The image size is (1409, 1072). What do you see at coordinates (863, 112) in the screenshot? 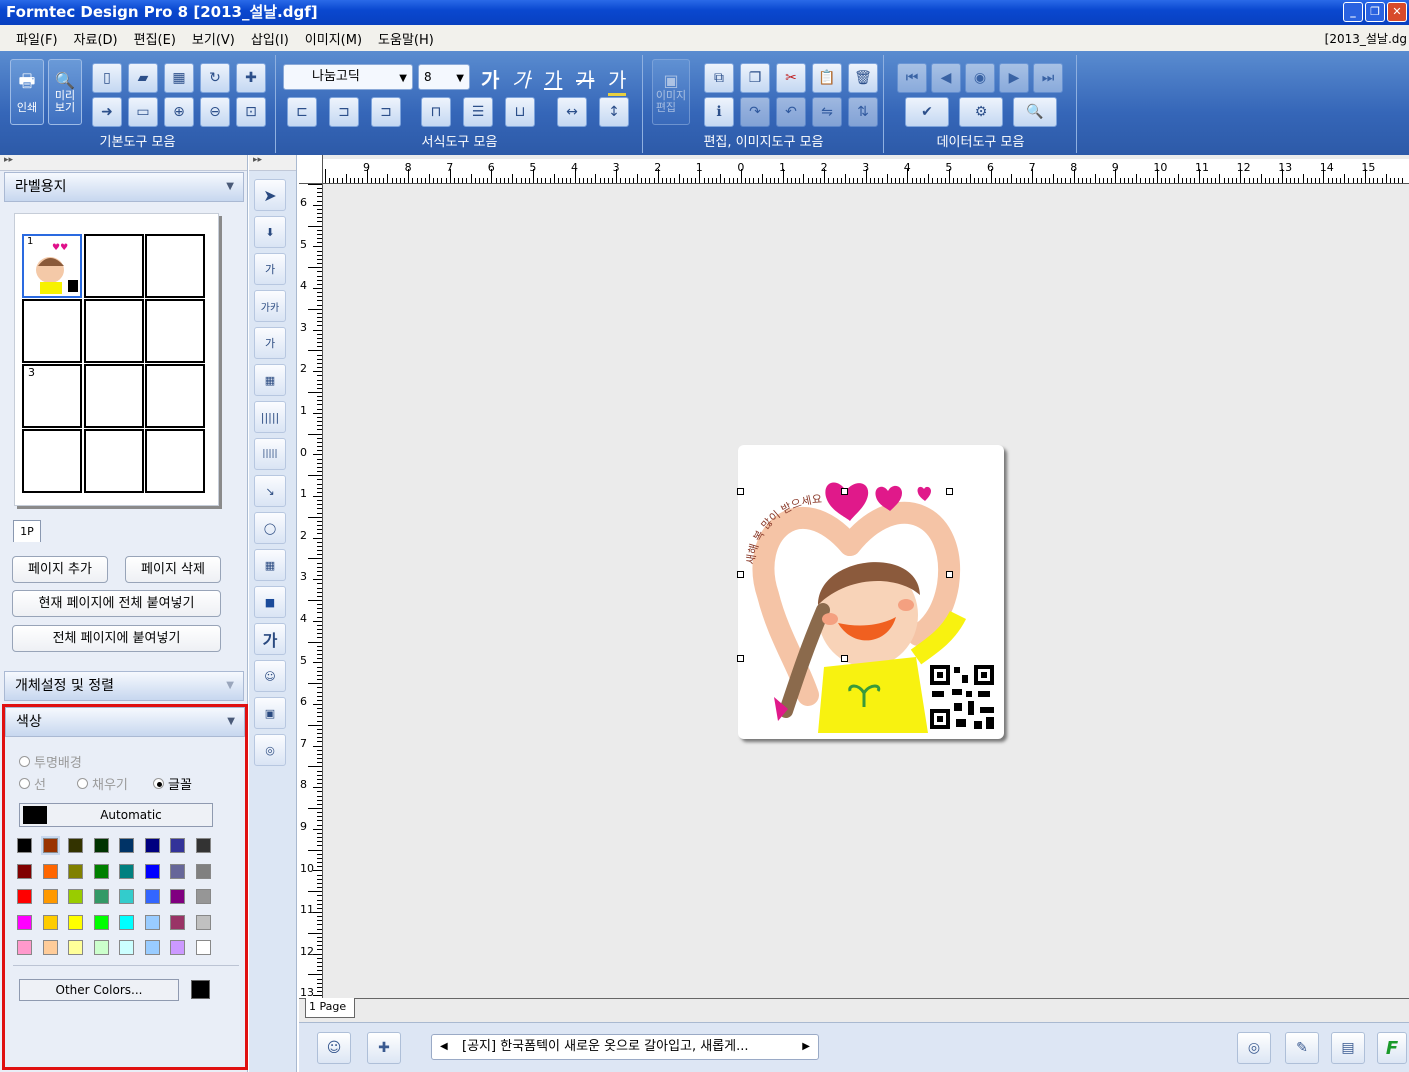
I see `flip-vertical-button: ⇅` at bounding box center [863, 112].